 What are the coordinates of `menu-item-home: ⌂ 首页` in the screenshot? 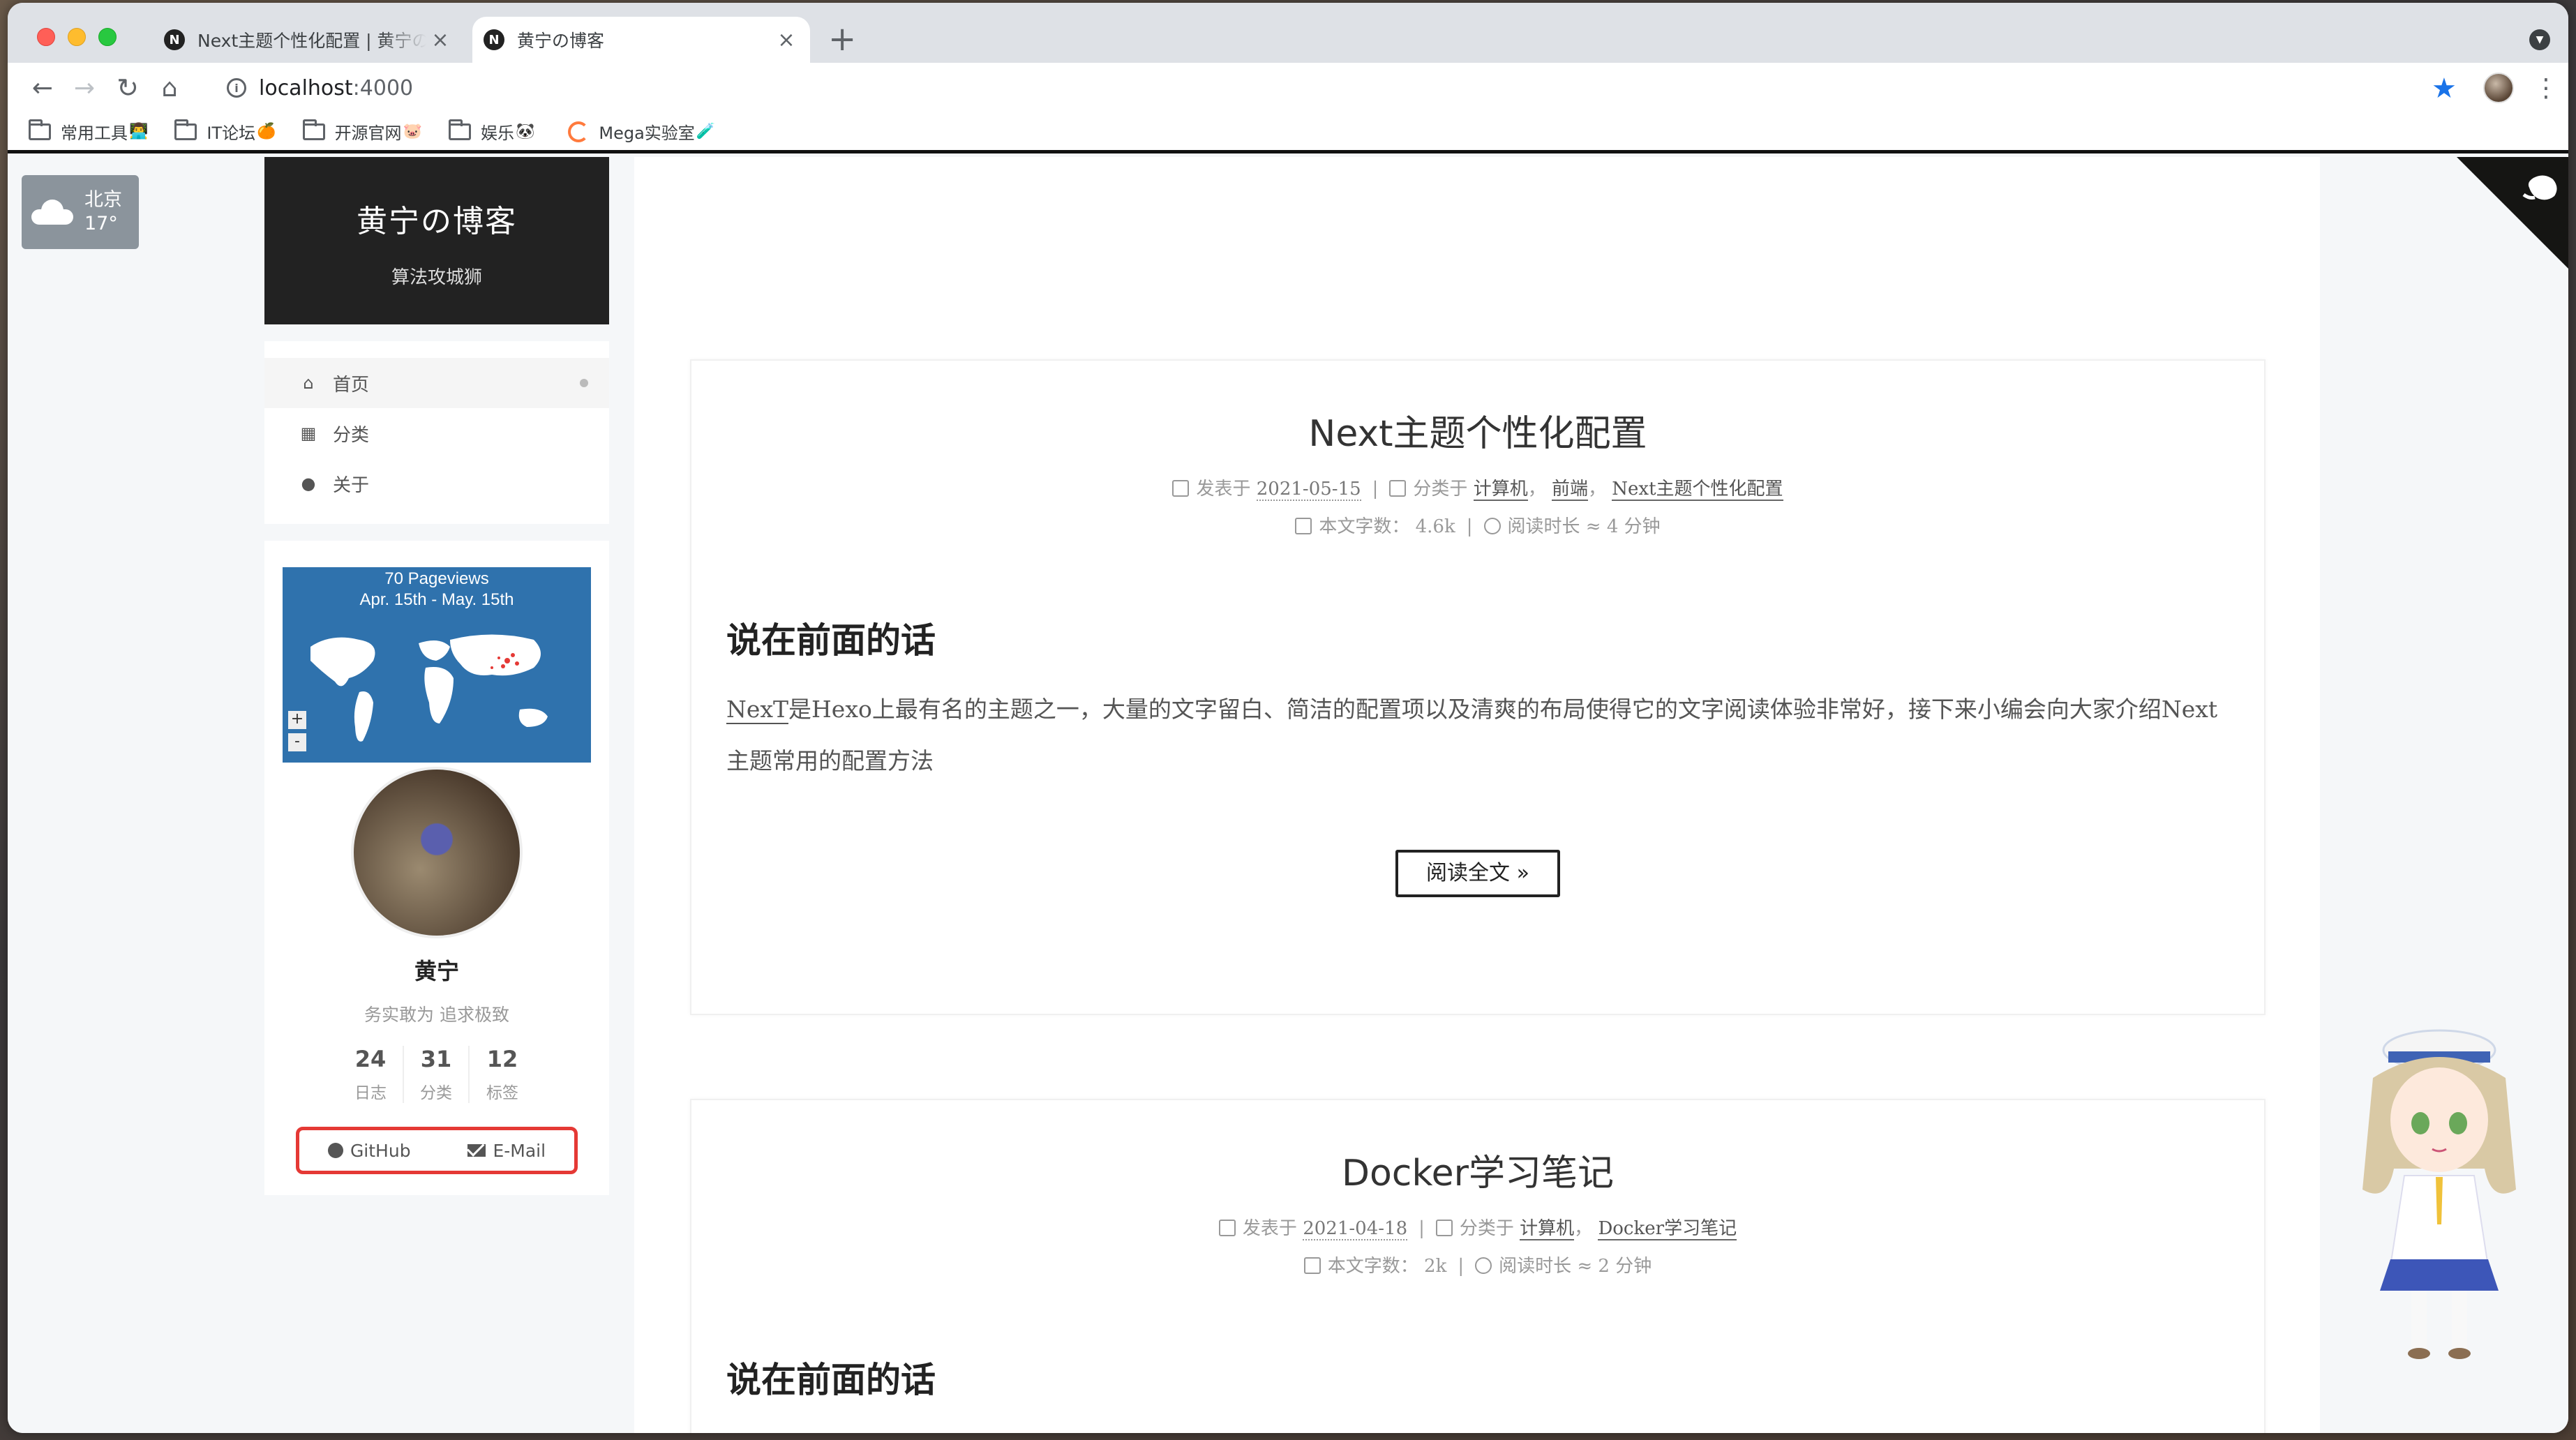 It's located at (436, 383).